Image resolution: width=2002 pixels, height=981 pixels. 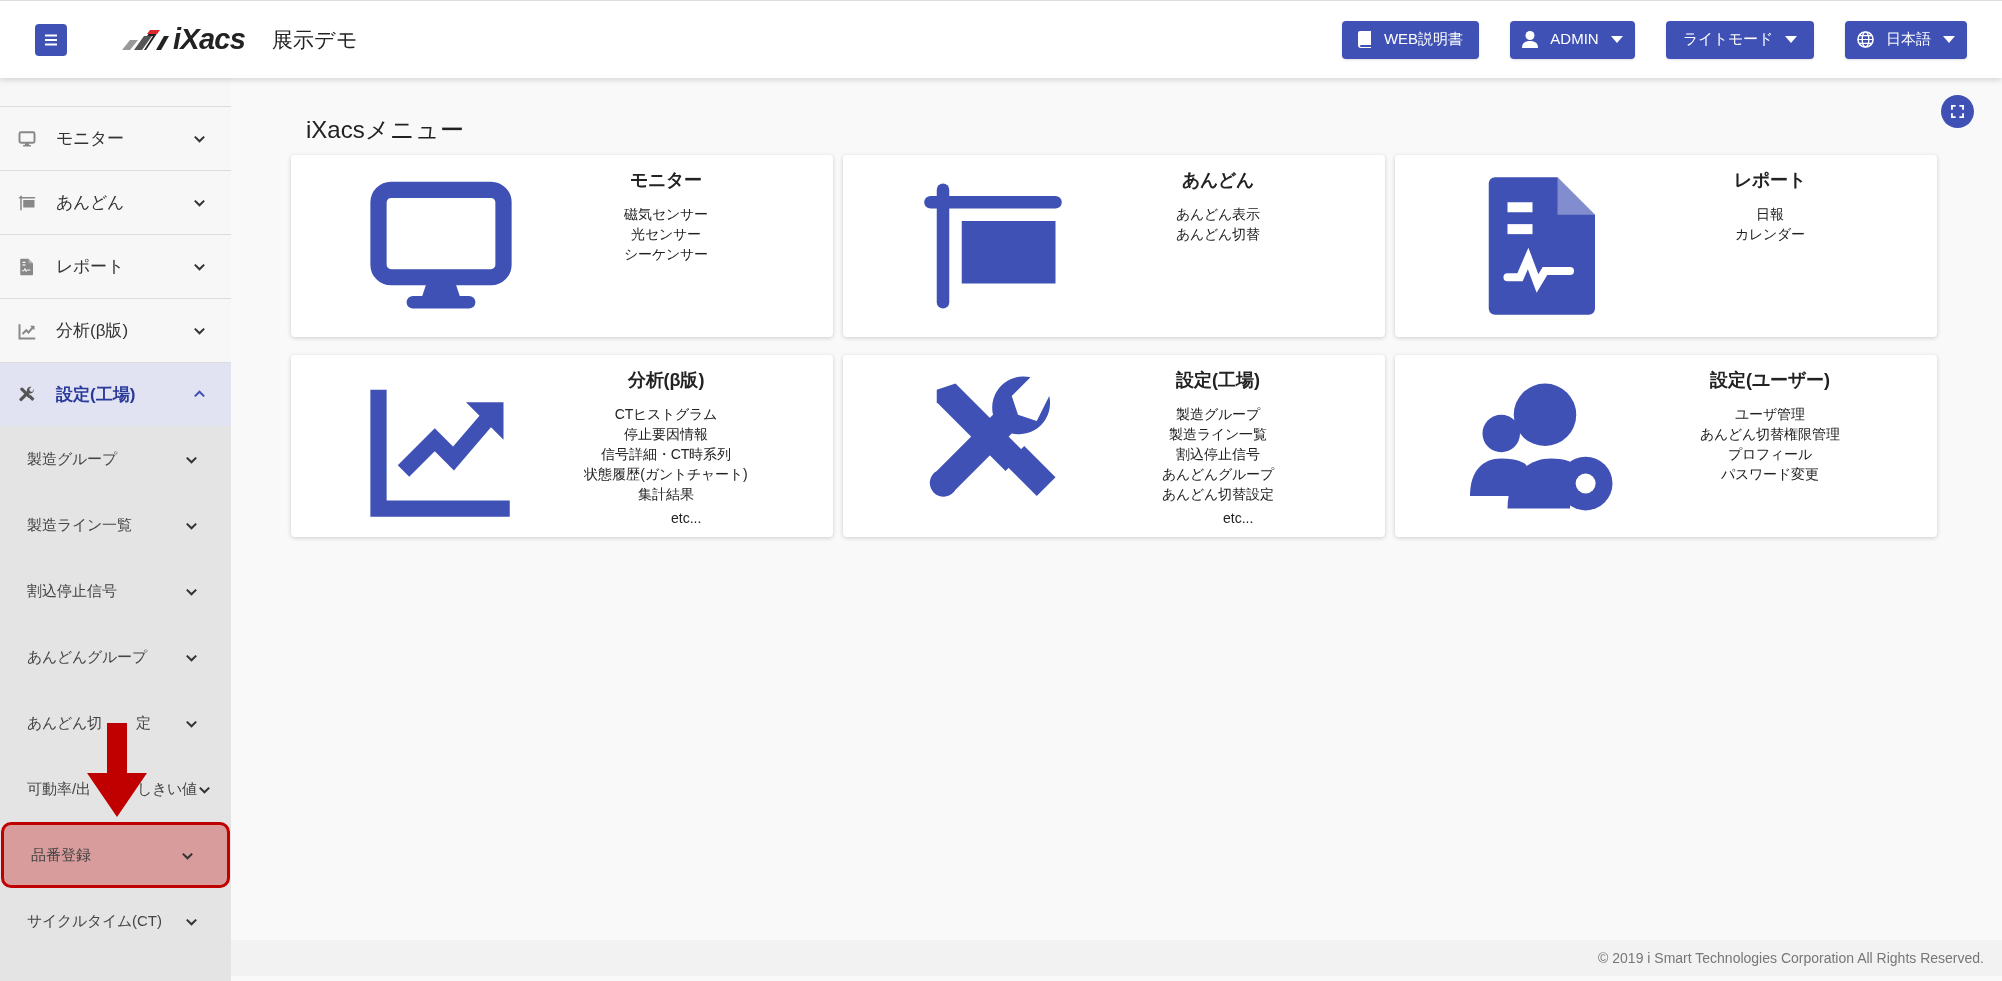 I want to click on submenu-label: 品番登録, so click(x=61, y=854).